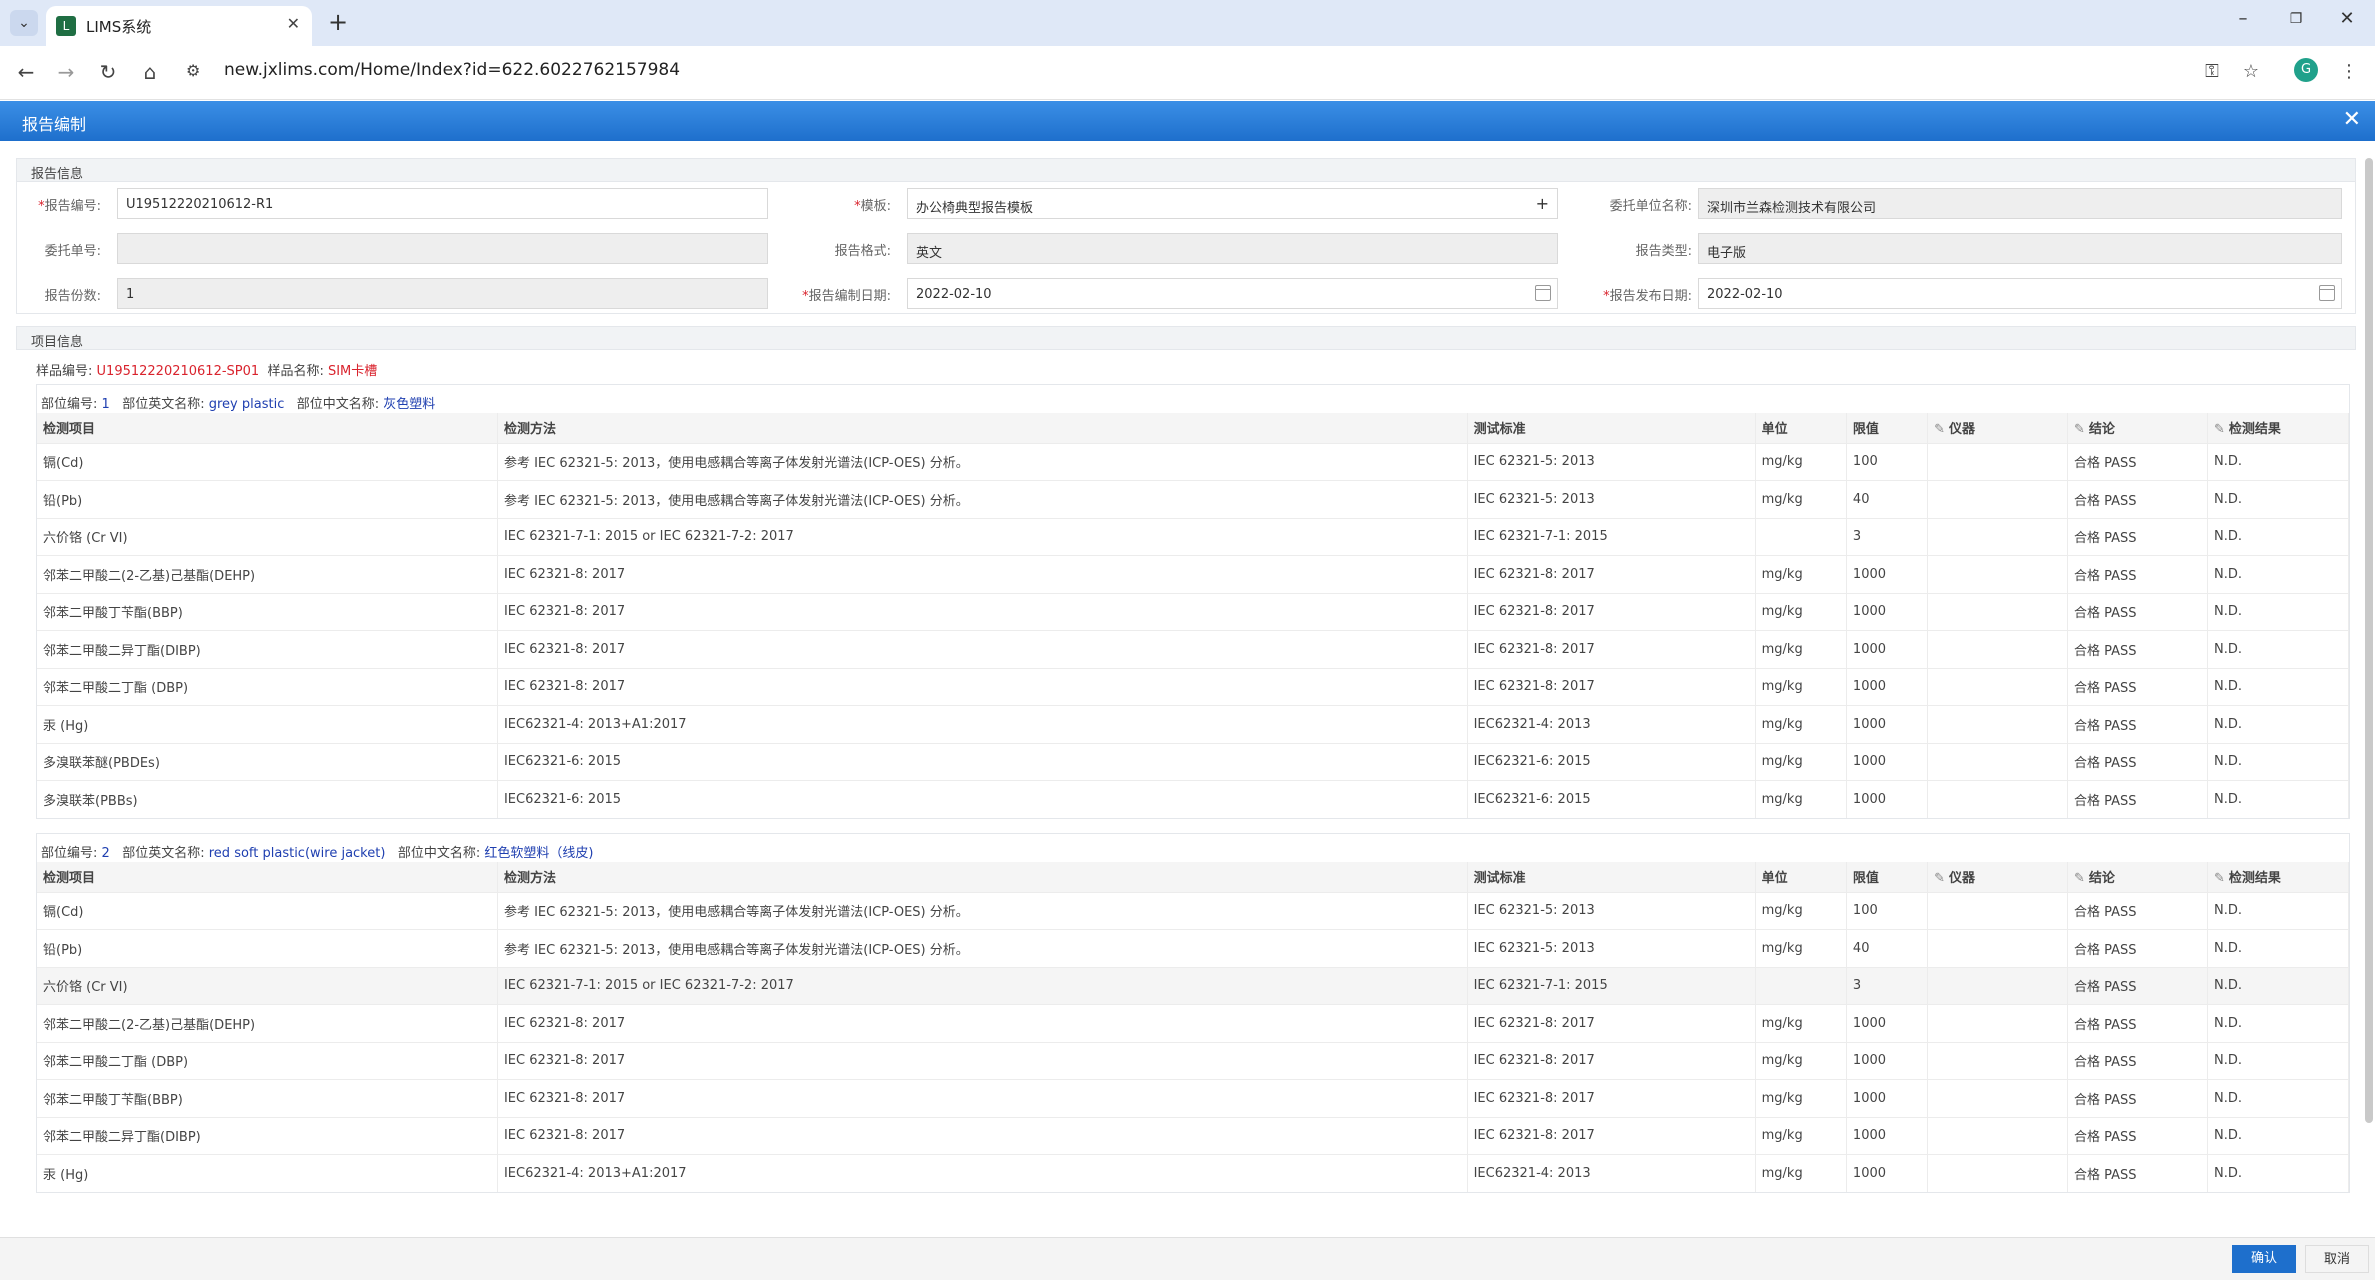 This screenshot has width=2375, height=1280. I want to click on forward-arrow-icon: →, so click(66, 72).